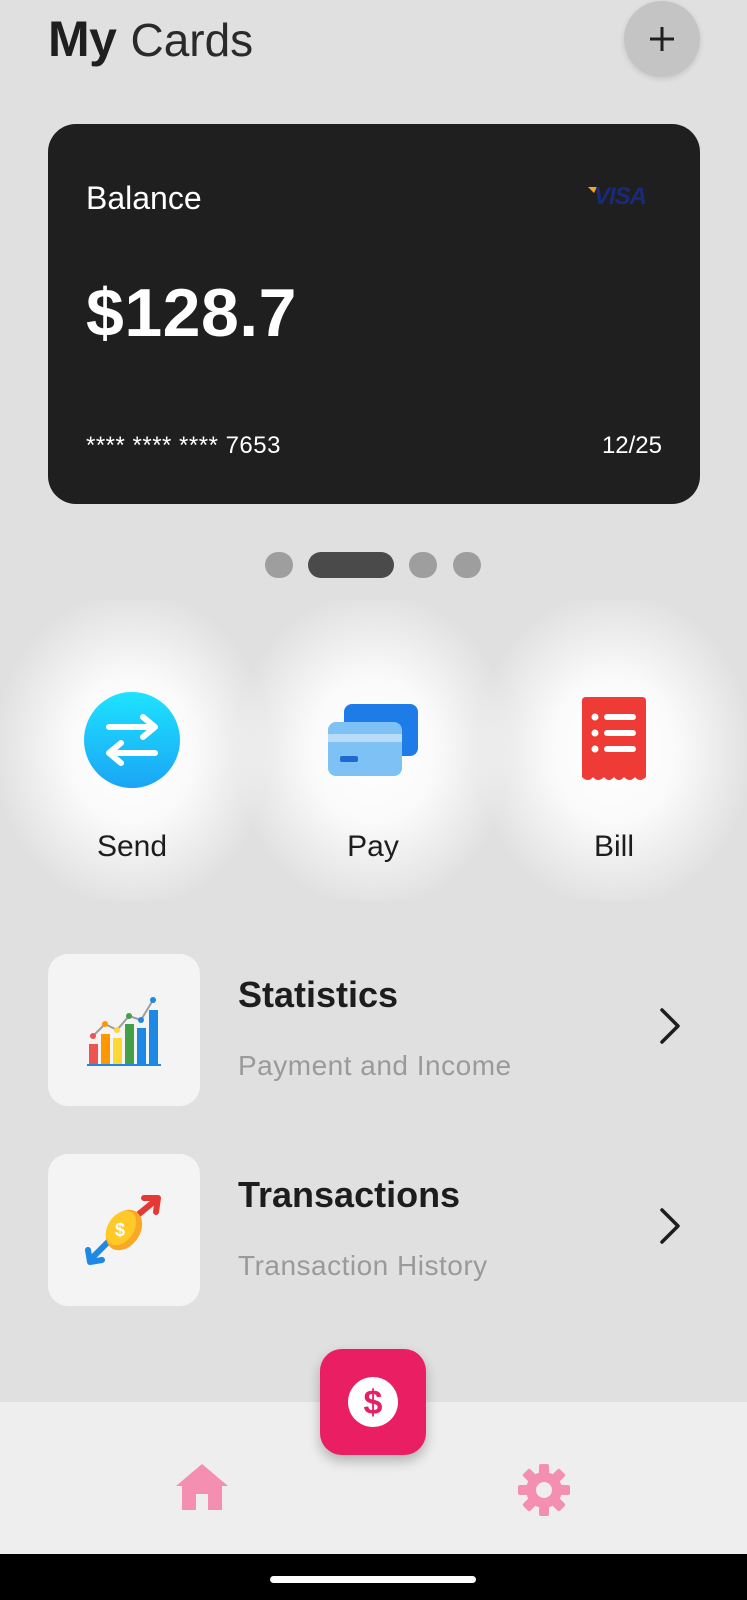 This screenshot has height=1600, width=747. I want to click on bill-button: Bill, so click(614, 785).